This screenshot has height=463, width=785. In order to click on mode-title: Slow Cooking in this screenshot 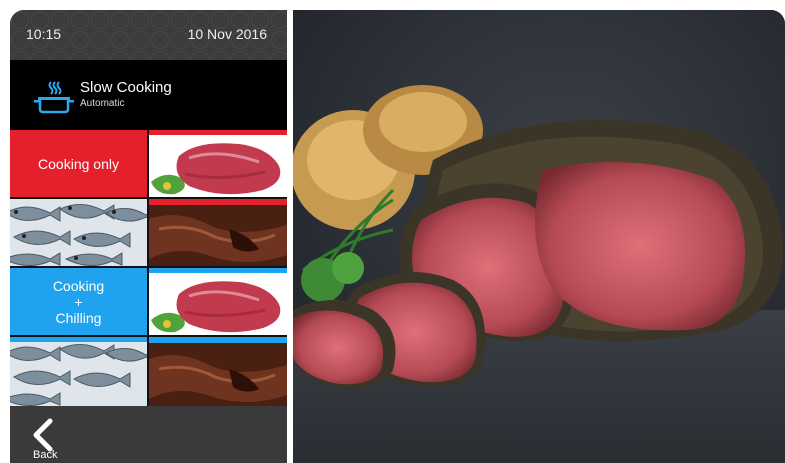, I will do `click(126, 87)`.